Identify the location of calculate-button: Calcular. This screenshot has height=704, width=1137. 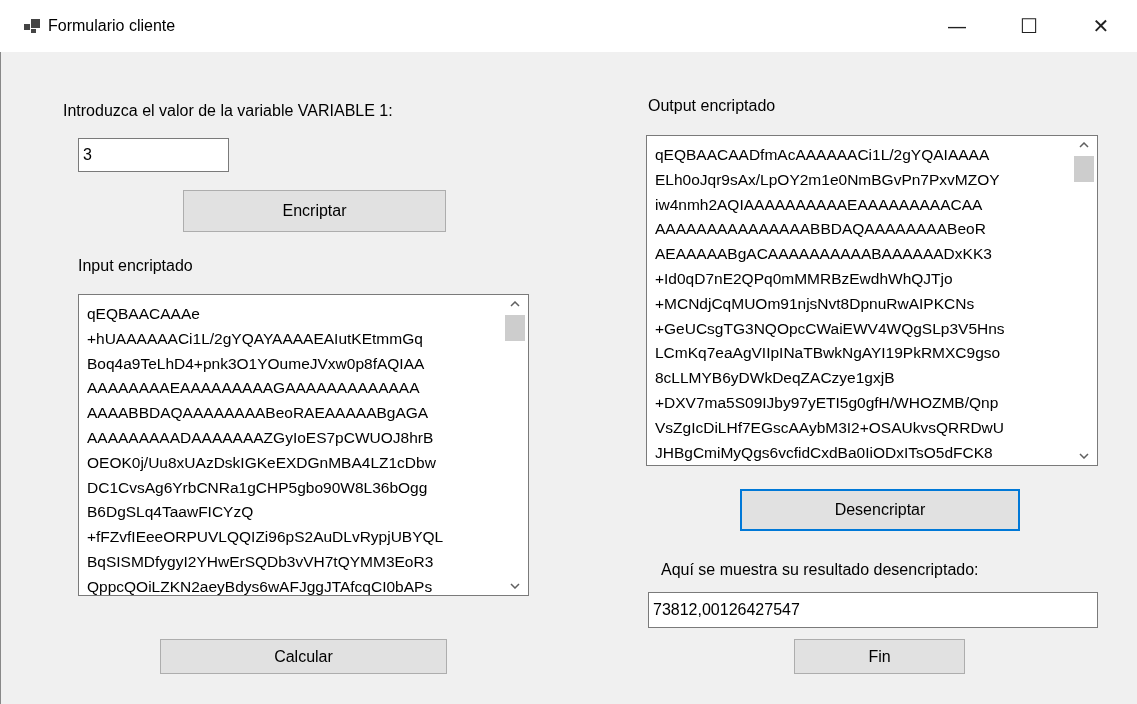
(303, 656).